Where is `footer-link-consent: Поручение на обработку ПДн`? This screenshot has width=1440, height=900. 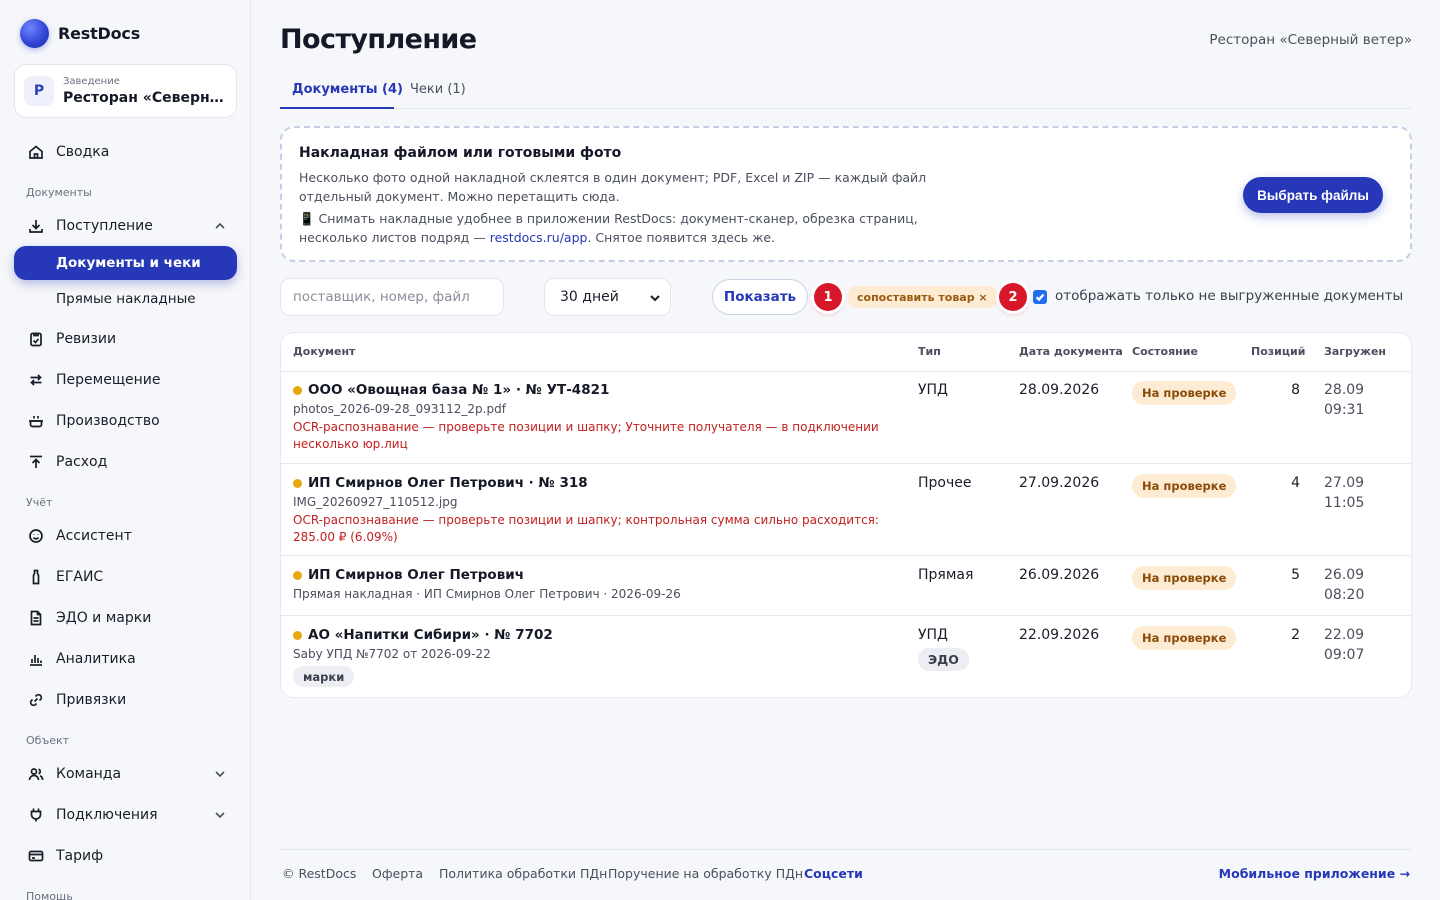 footer-link-consent: Поручение на обработку ПДн is located at coordinates (705, 873).